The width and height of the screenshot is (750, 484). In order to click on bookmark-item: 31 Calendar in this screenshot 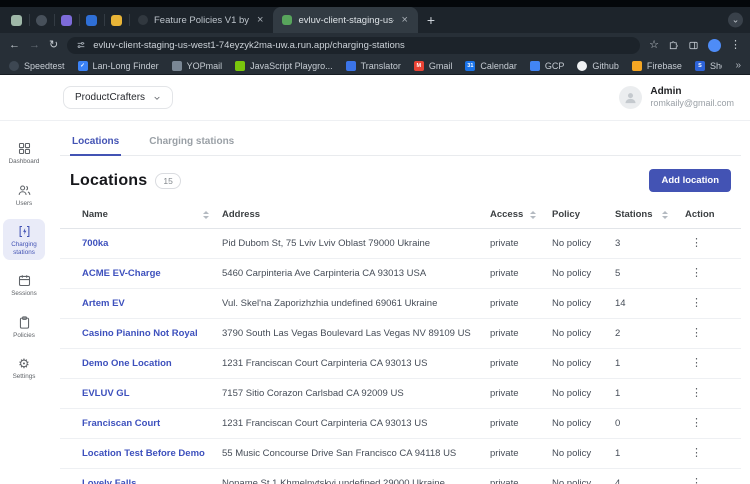, I will do `click(491, 65)`.